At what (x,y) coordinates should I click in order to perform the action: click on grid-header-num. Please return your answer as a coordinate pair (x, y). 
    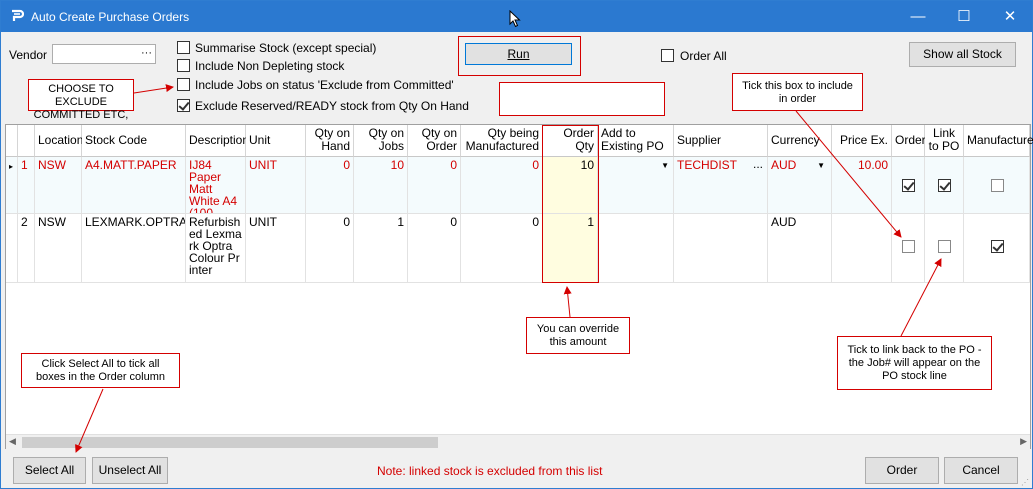
    Looking at the image, I should click on (26, 141).